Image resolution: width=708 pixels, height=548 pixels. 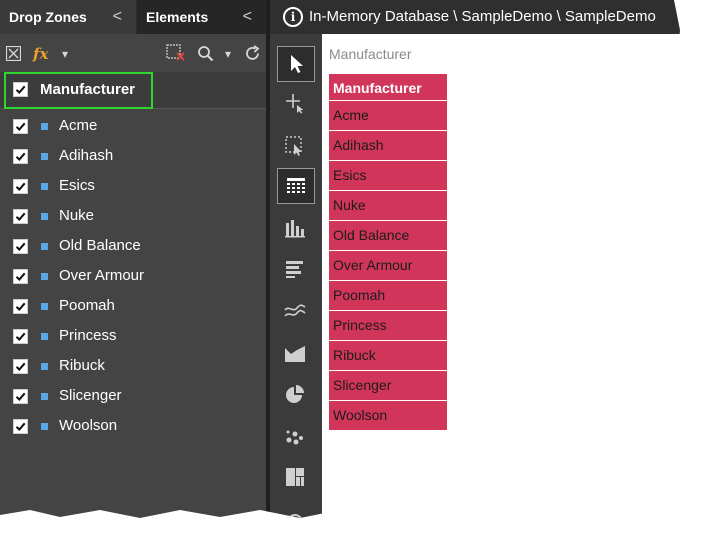 What do you see at coordinates (360, 325) in the screenshot?
I see `grid-cell-label: Princess` at bounding box center [360, 325].